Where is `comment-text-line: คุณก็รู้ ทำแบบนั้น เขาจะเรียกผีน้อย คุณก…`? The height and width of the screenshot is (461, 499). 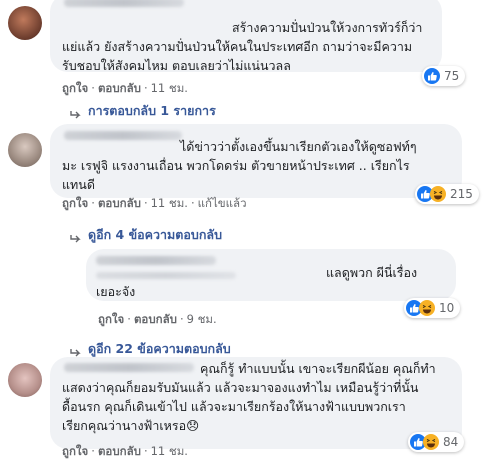
comment-text-line: คุณก็รู้ ทำแบบนั้น เขาจะเรียกผีน้อย คุณก… is located at coordinates (318, 368).